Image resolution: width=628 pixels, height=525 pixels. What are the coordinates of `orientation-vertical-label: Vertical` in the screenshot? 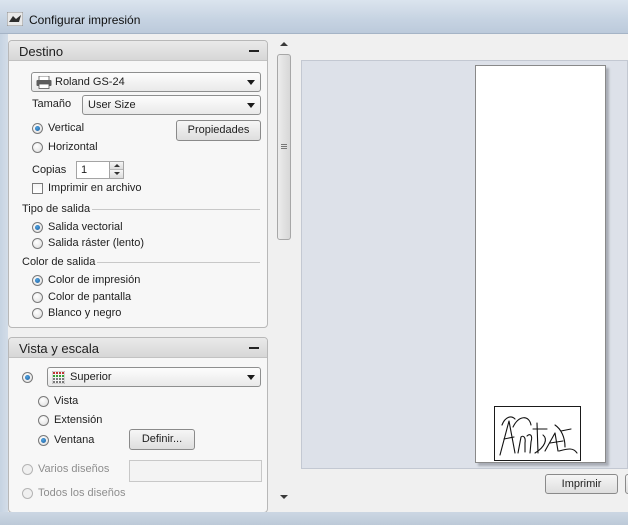 It's located at (66, 128).